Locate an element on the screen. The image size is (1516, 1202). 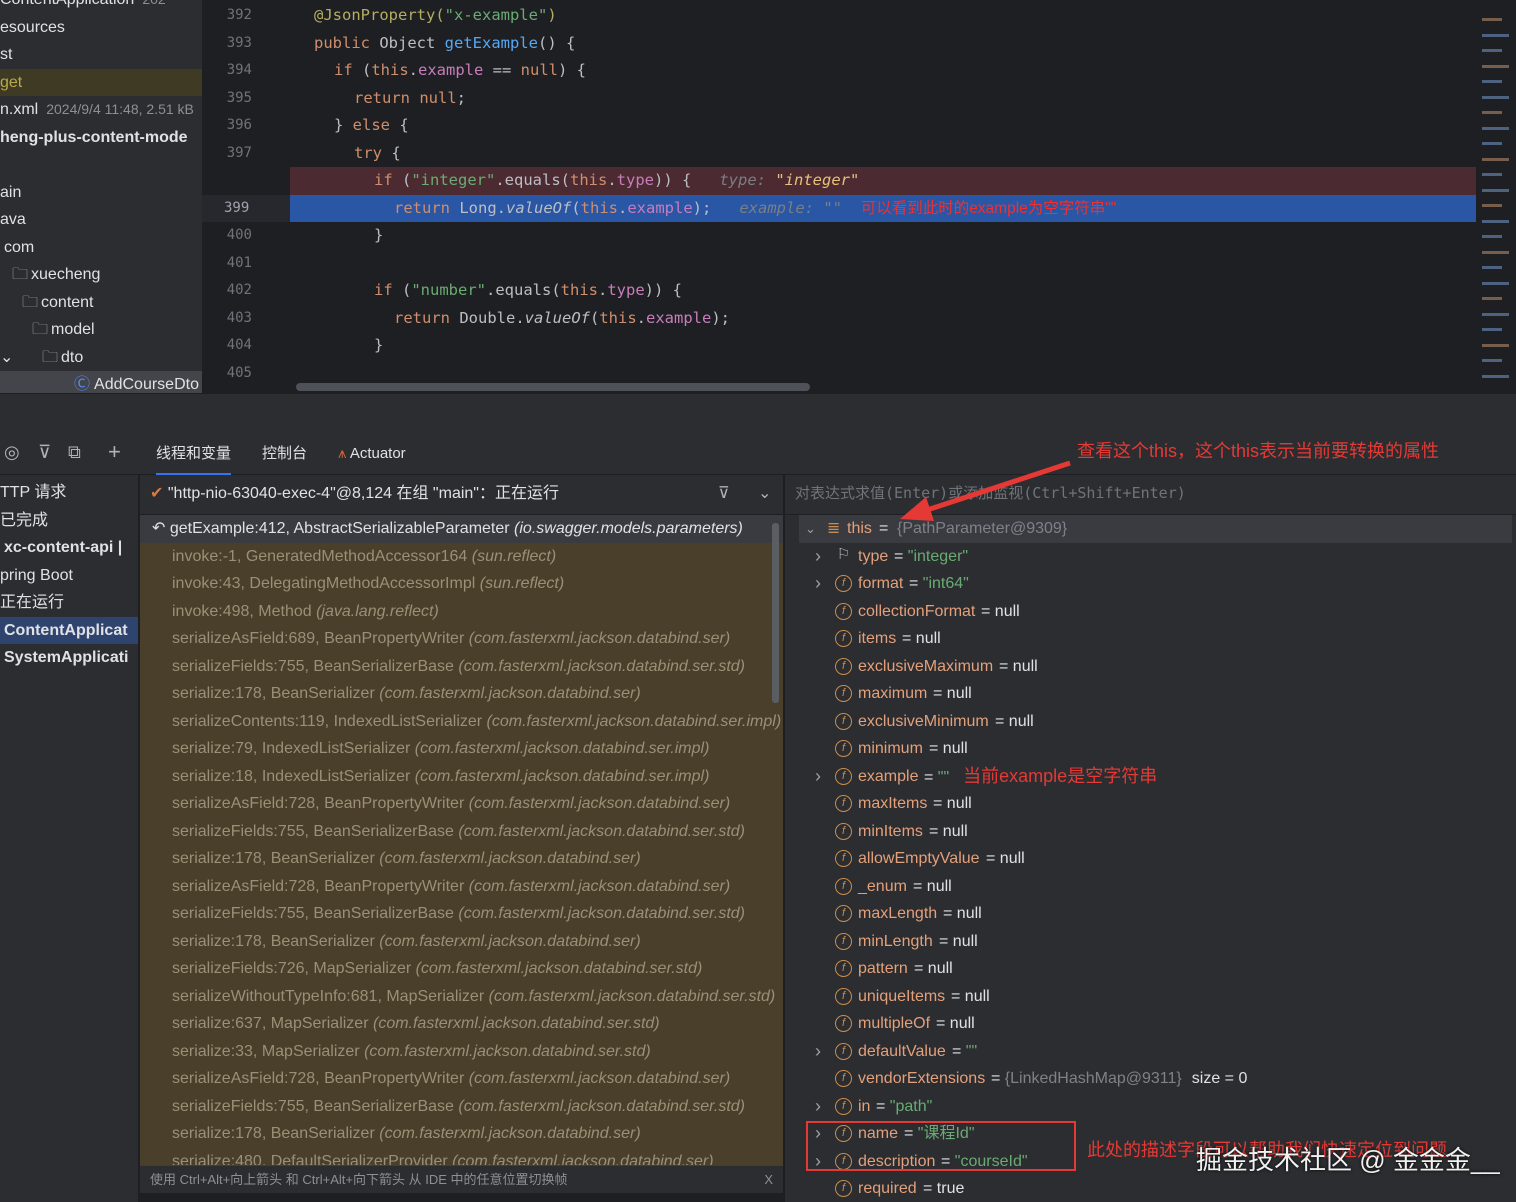
horizontal-scrollbar is located at coordinates (553, 387).